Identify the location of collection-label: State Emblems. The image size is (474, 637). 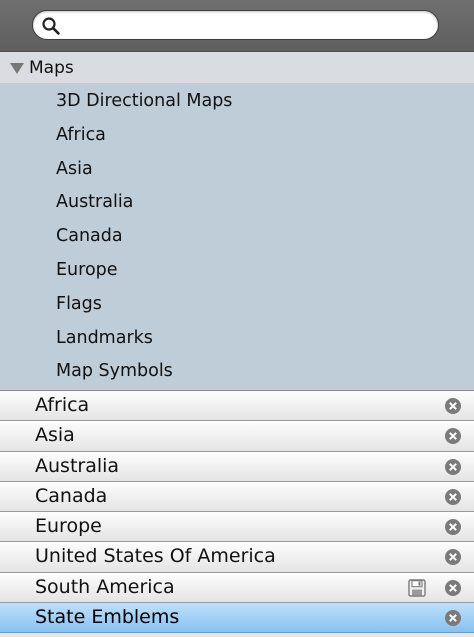
(107, 616).